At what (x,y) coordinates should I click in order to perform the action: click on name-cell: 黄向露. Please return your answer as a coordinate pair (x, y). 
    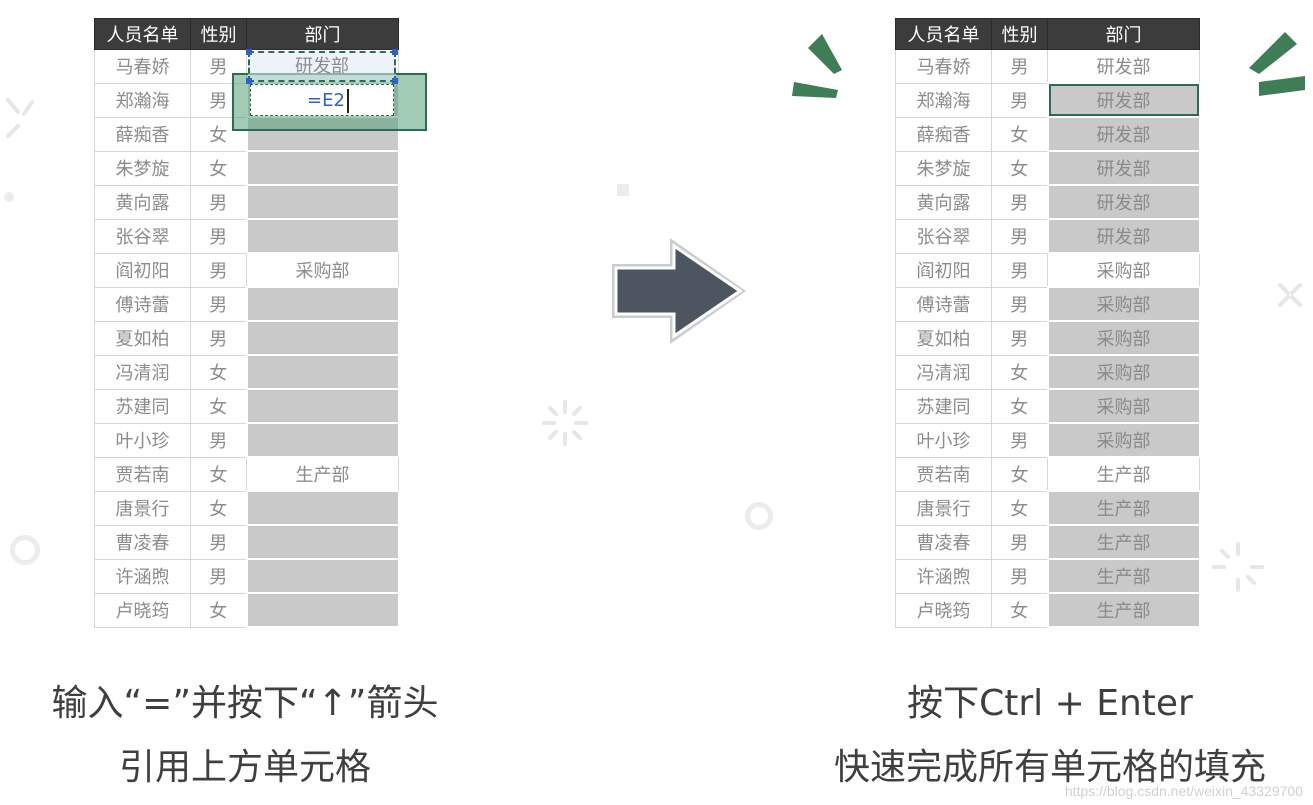
    Looking at the image, I should click on (943, 202).